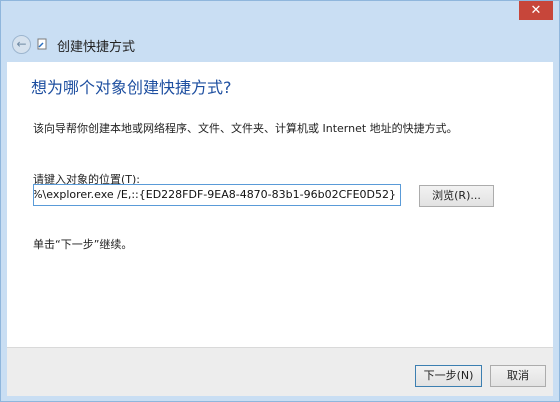 This screenshot has height=402, width=560. What do you see at coordinates (280, 371) in the screenshot?
I see `wizard-footer: 下一步(N) 取消` at bounding box center [280, 371].